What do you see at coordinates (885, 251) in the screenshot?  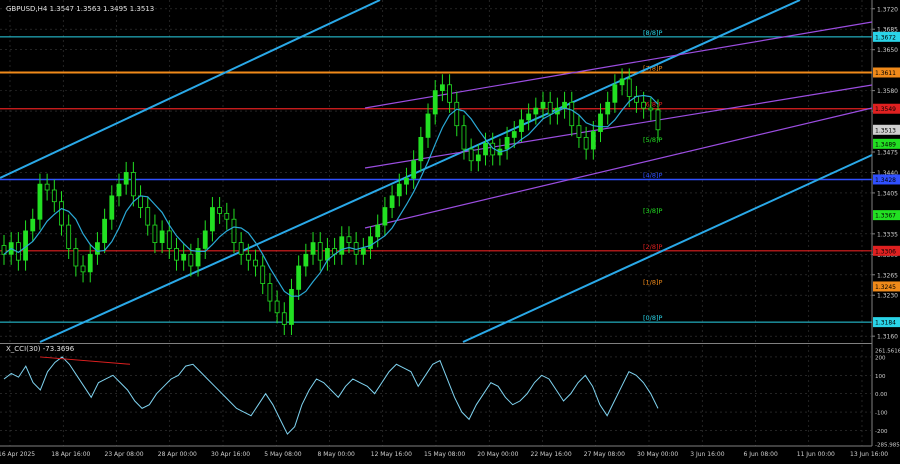 I see `price-highlight-label: 1.3306` at bounding box center [885, 251].